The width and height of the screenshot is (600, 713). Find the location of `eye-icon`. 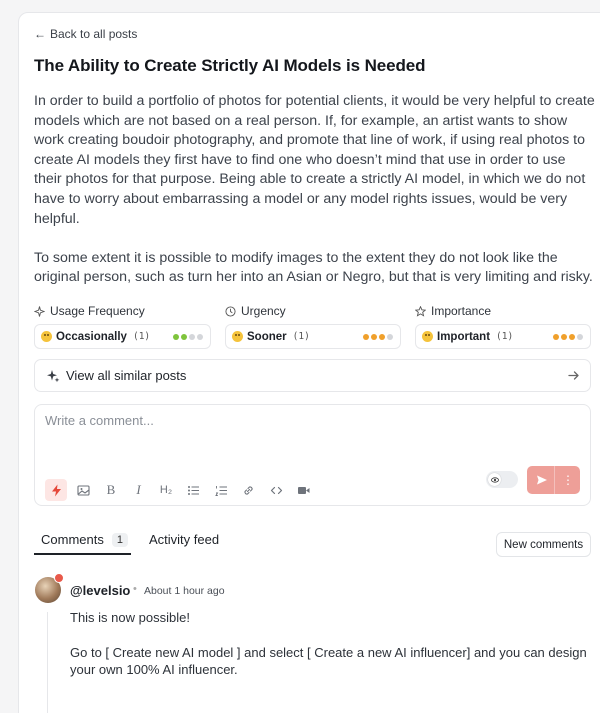

eye-icon is located at coordinates (494, 479).